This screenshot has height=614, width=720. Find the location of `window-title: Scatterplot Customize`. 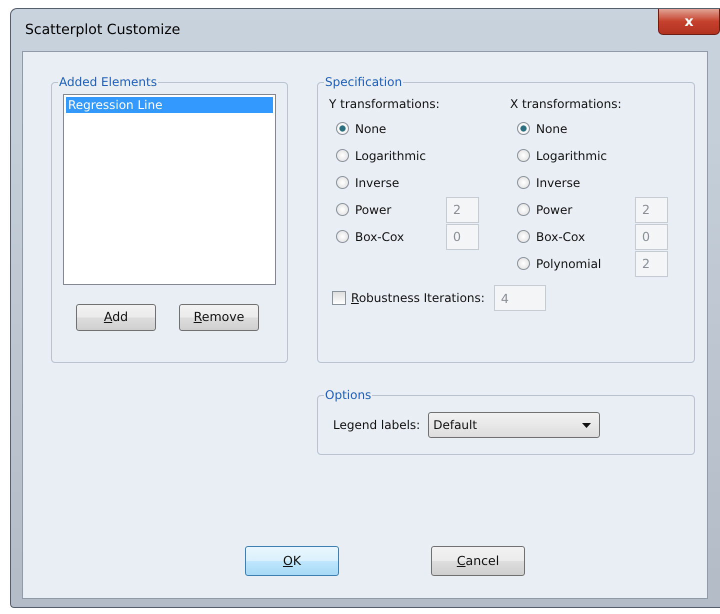

window-title: Scatterplot Customize is located at coordinates (102, 30).